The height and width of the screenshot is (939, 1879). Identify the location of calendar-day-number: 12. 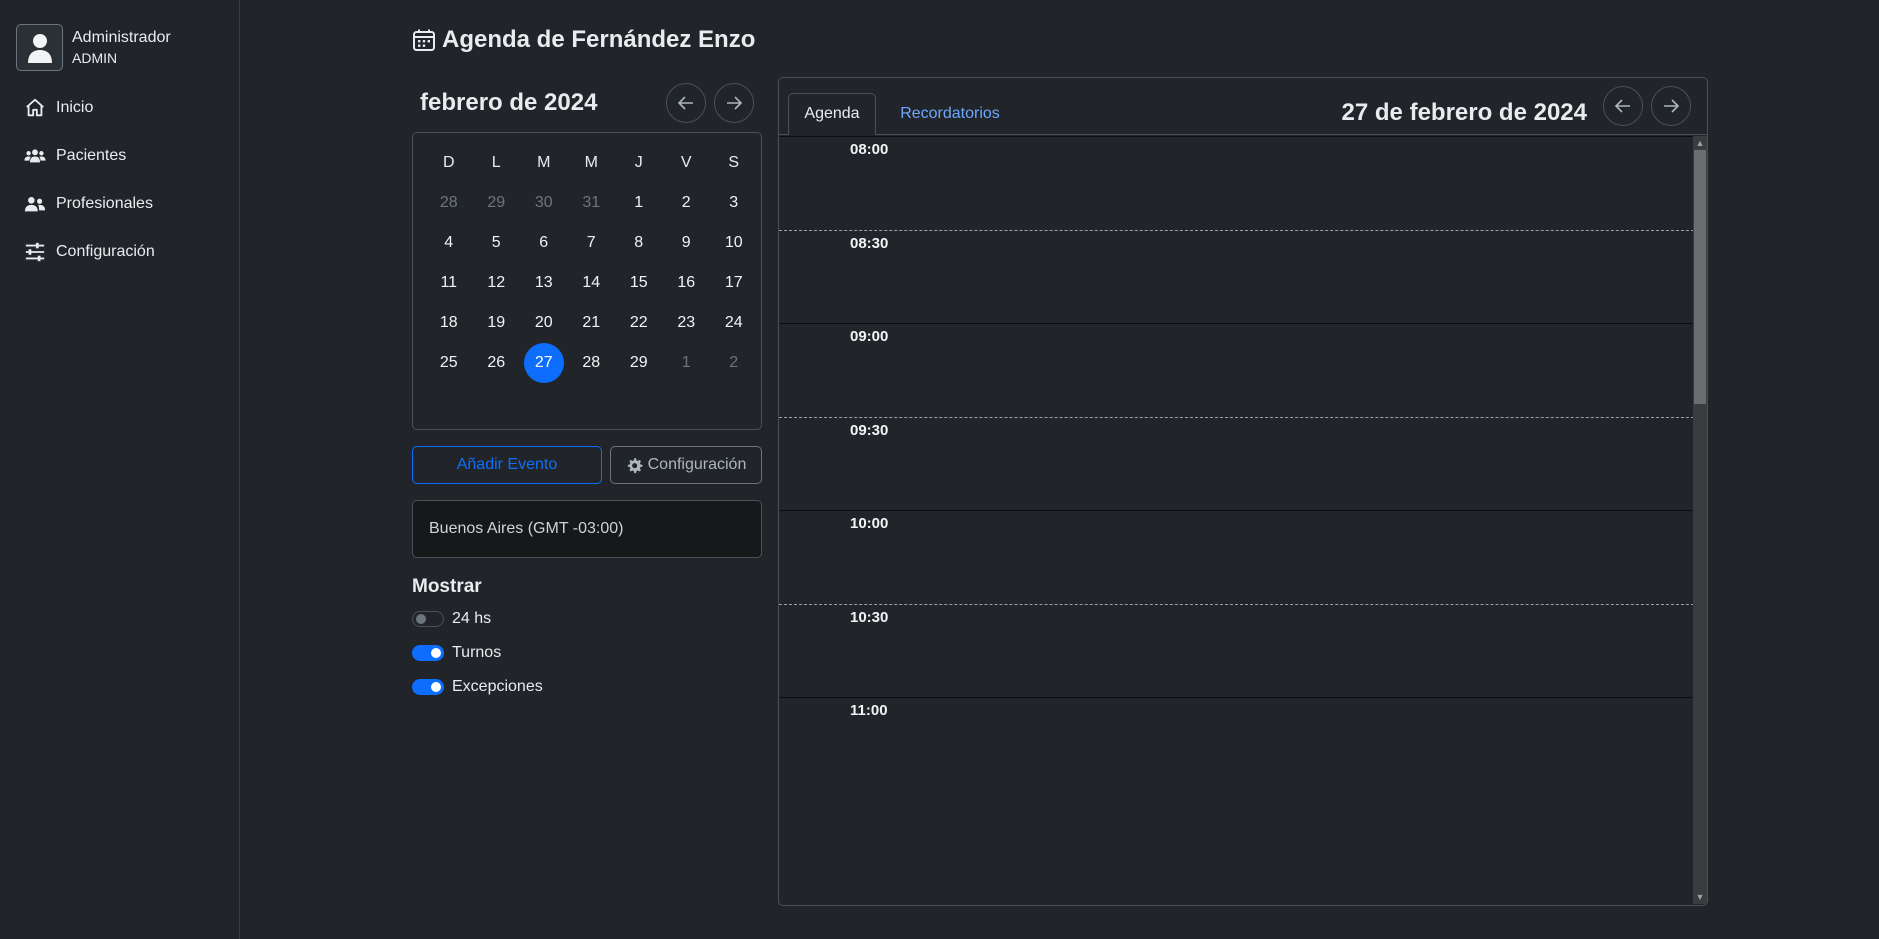
(496, 282).